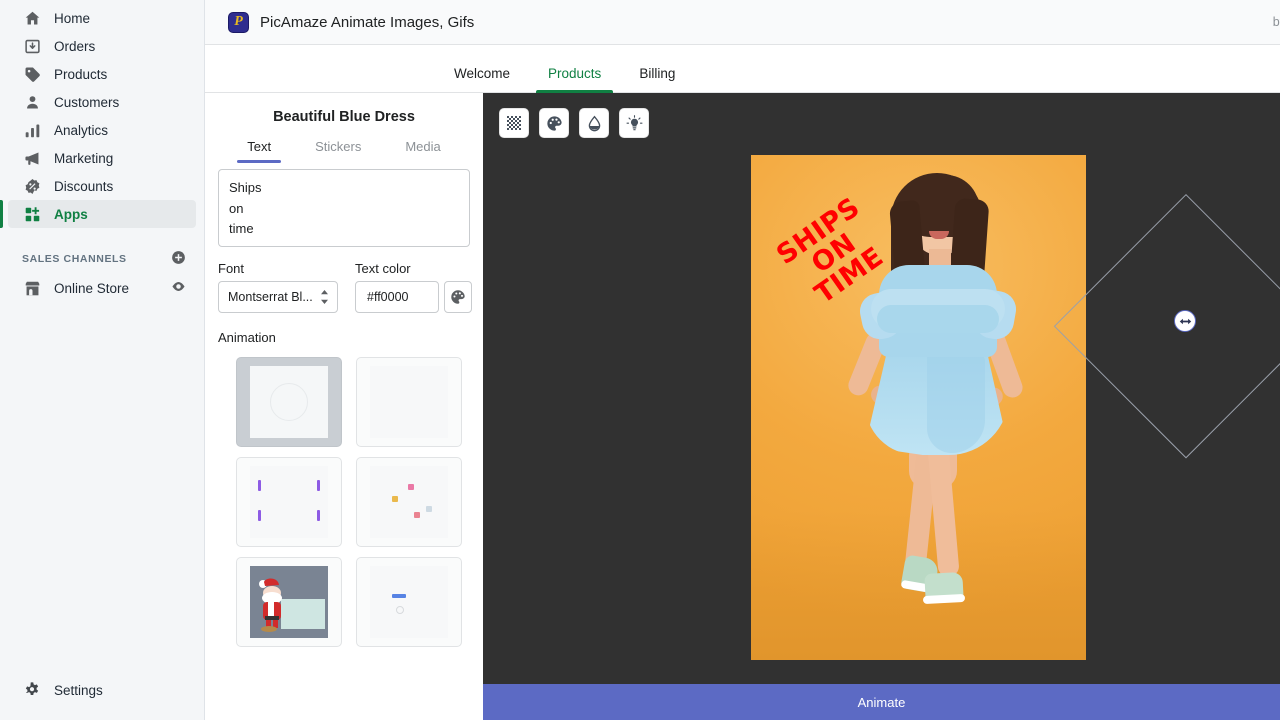  What do you see at coordinates (400, 610) in the screenshot?
I see `circle-shape` at bounding box center [400, 610].